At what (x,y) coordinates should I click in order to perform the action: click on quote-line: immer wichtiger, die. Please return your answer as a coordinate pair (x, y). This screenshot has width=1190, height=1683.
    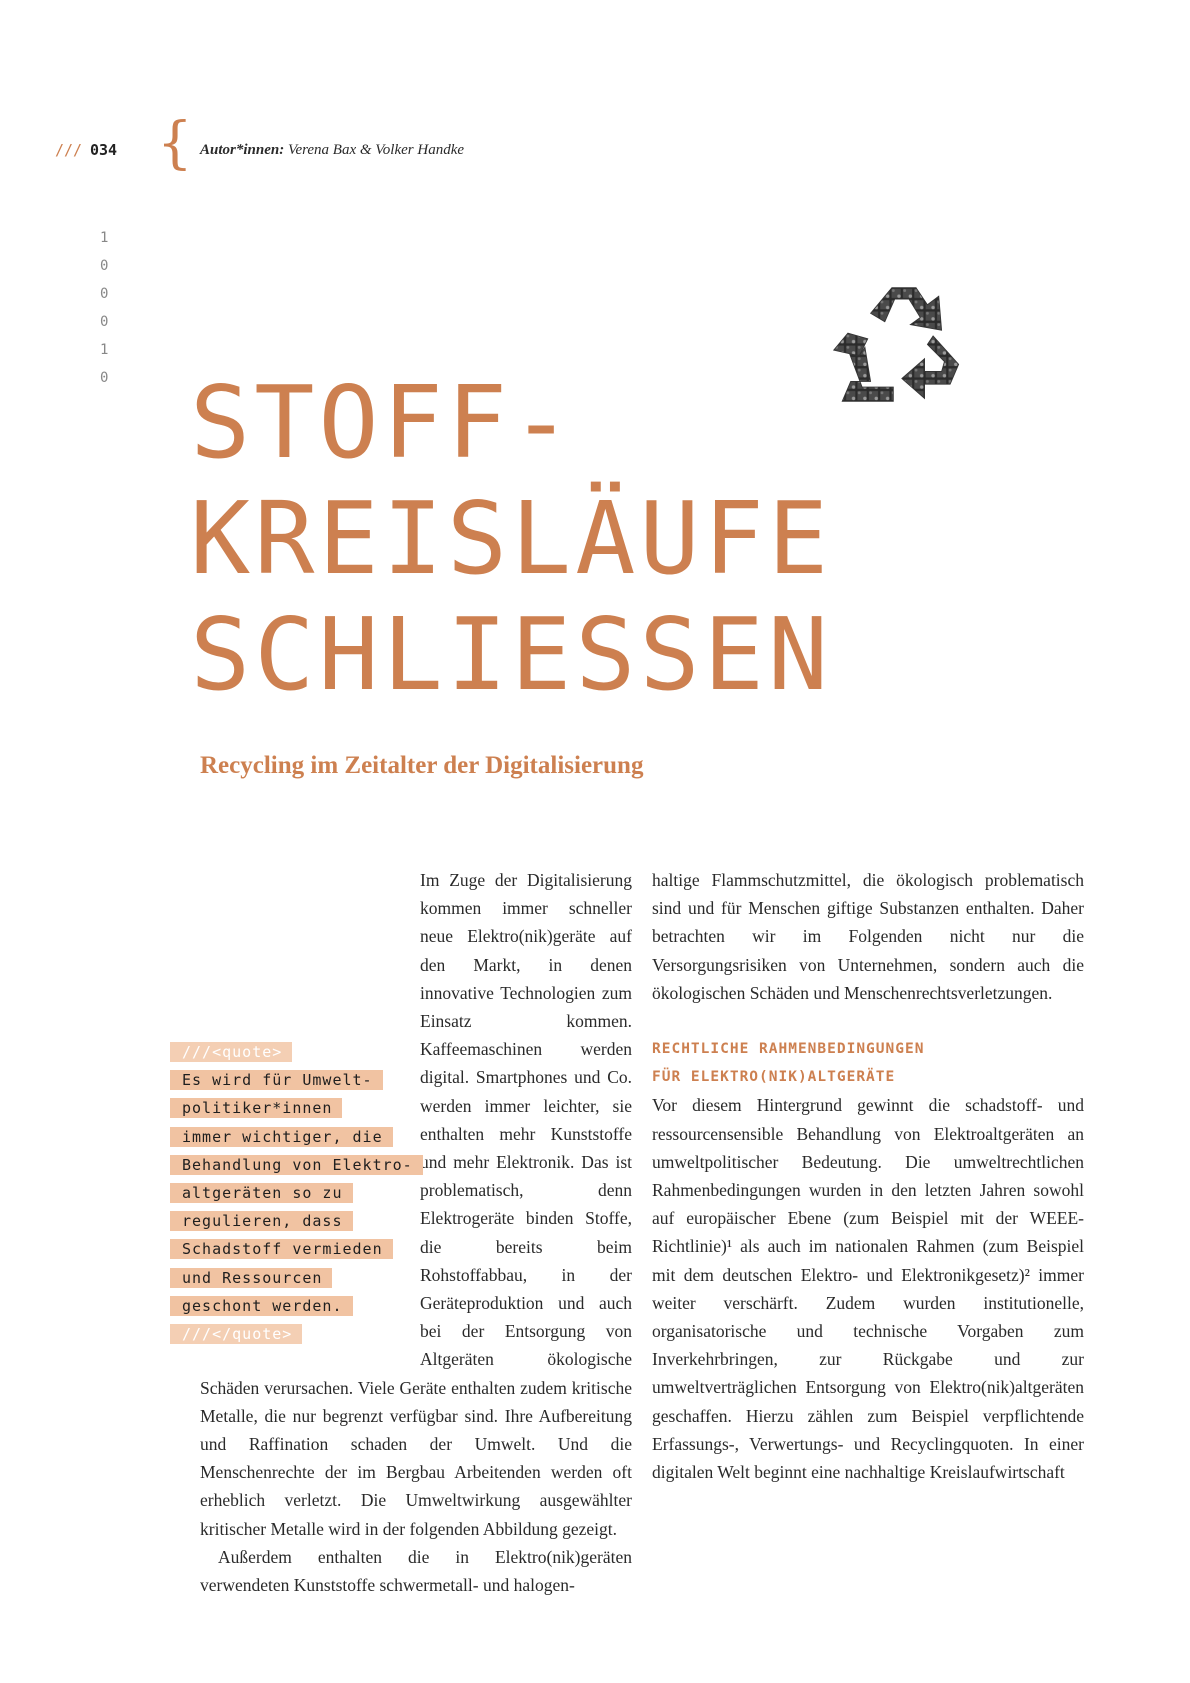
    Looking at the image, I should click on (296, 1137).